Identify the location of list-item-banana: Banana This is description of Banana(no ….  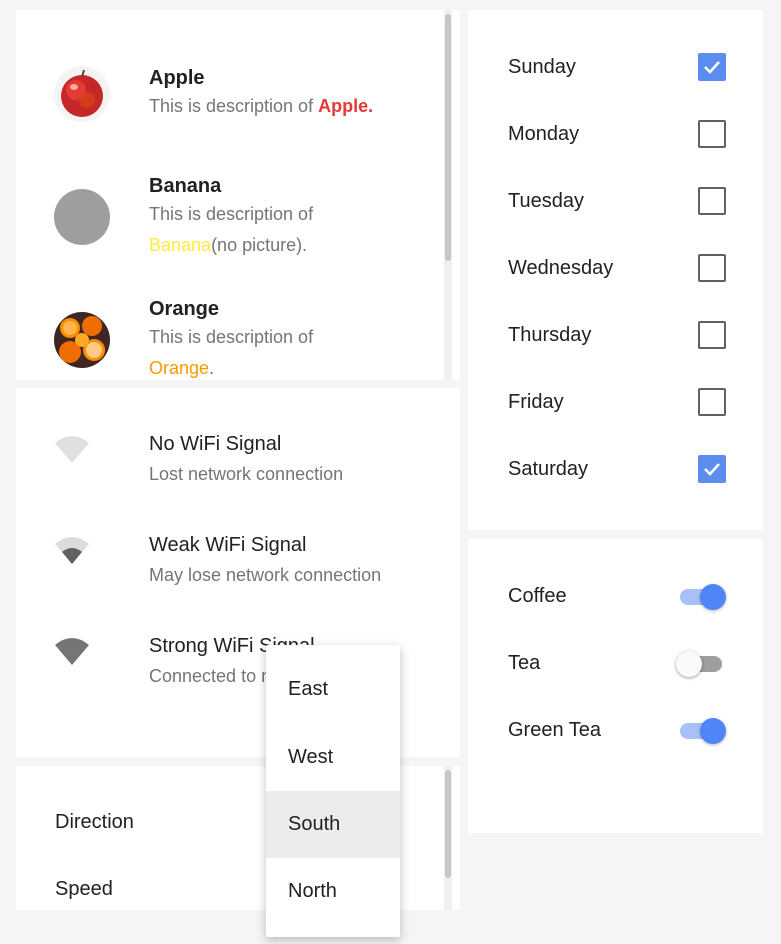
(237, 220).